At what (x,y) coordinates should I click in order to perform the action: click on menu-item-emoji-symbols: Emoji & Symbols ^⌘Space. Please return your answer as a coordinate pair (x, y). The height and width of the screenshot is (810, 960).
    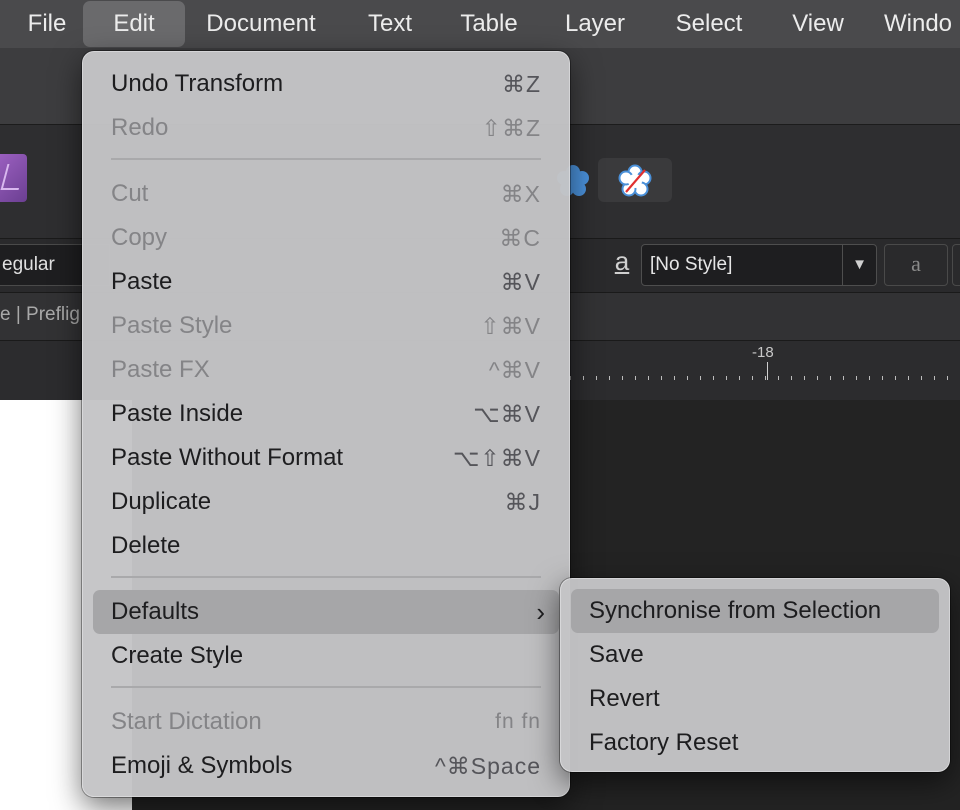
    Looking at the image, I should click on (326, 766).